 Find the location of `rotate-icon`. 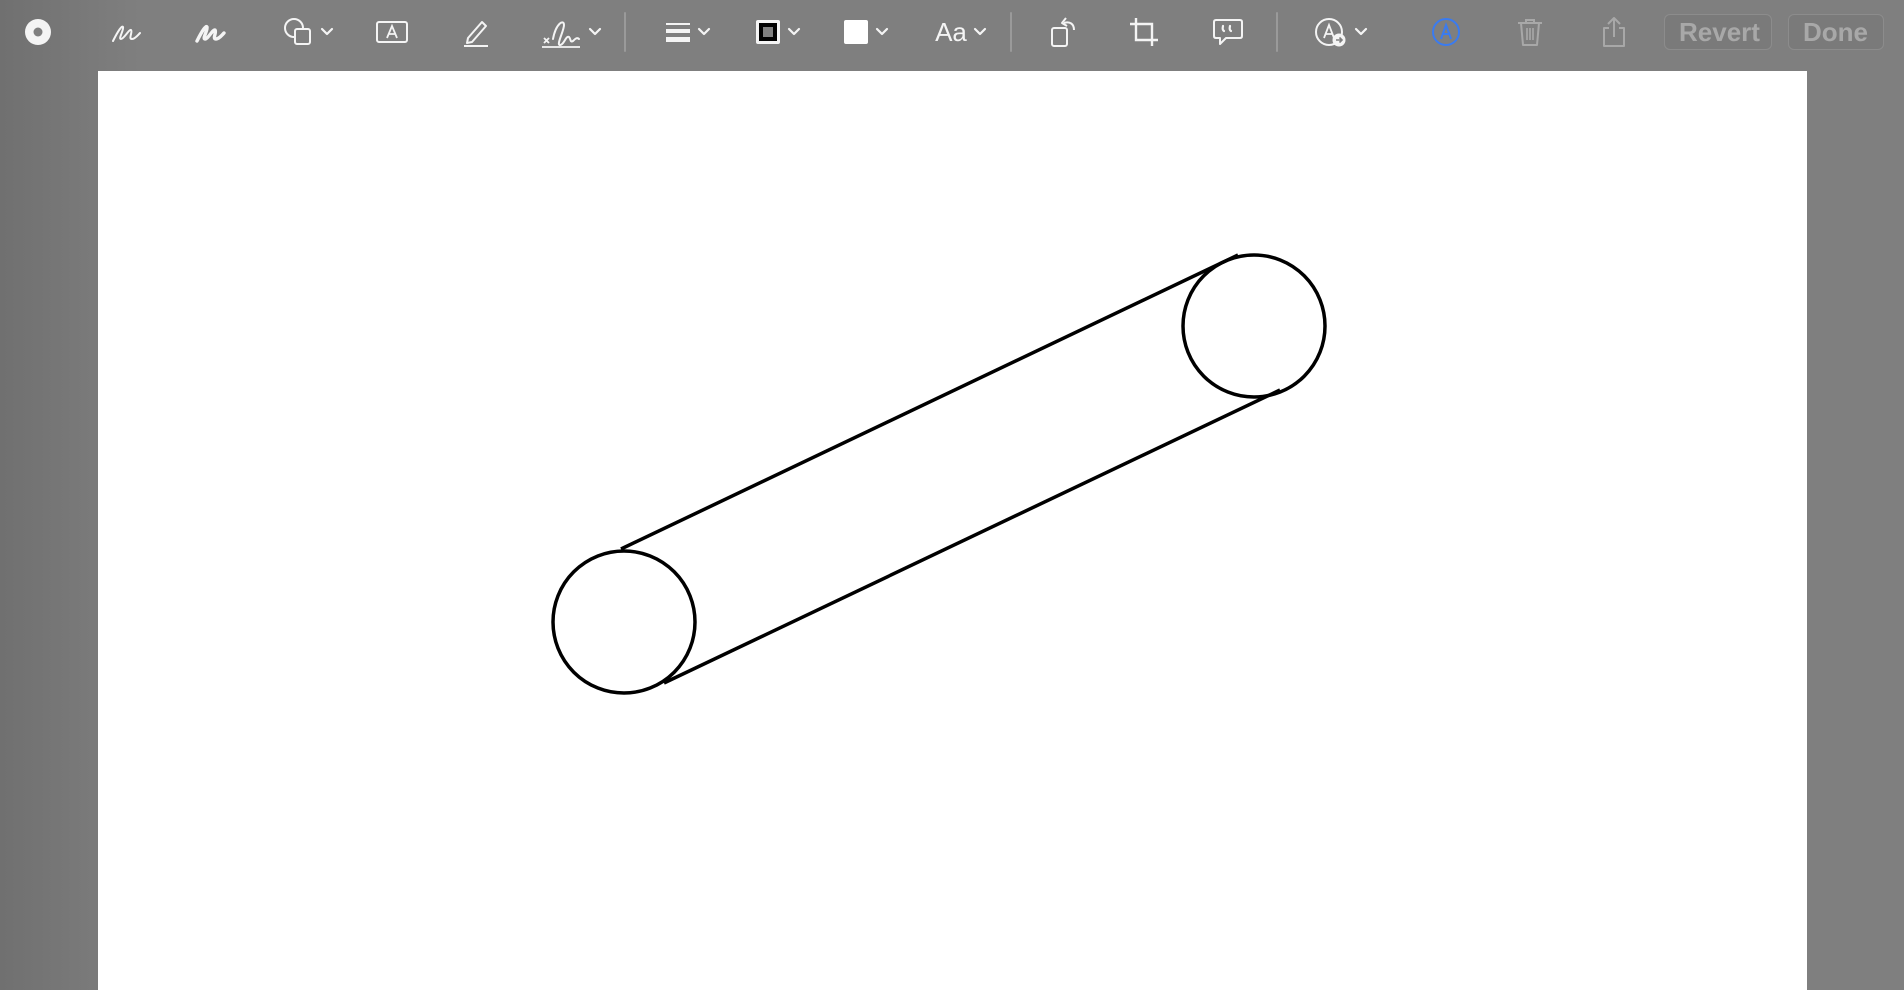

rotate-icon is located at coordinates (1064, 32).